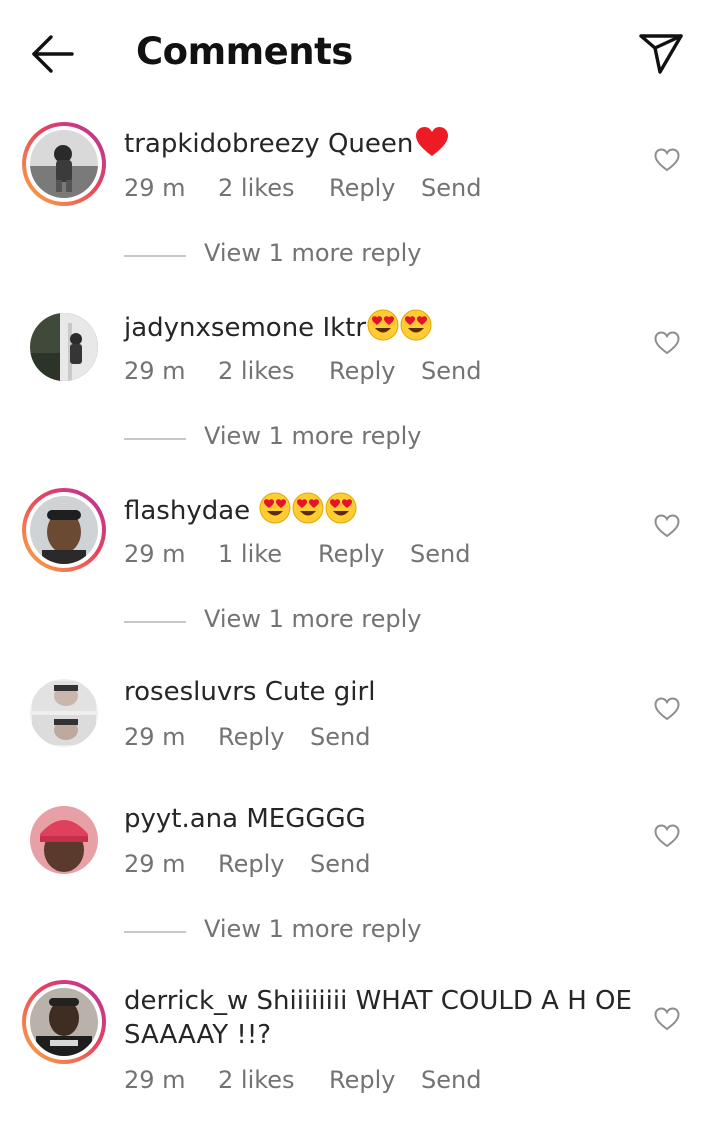  I want to click on comment-username: pyyt.ana, so click(181, 819).